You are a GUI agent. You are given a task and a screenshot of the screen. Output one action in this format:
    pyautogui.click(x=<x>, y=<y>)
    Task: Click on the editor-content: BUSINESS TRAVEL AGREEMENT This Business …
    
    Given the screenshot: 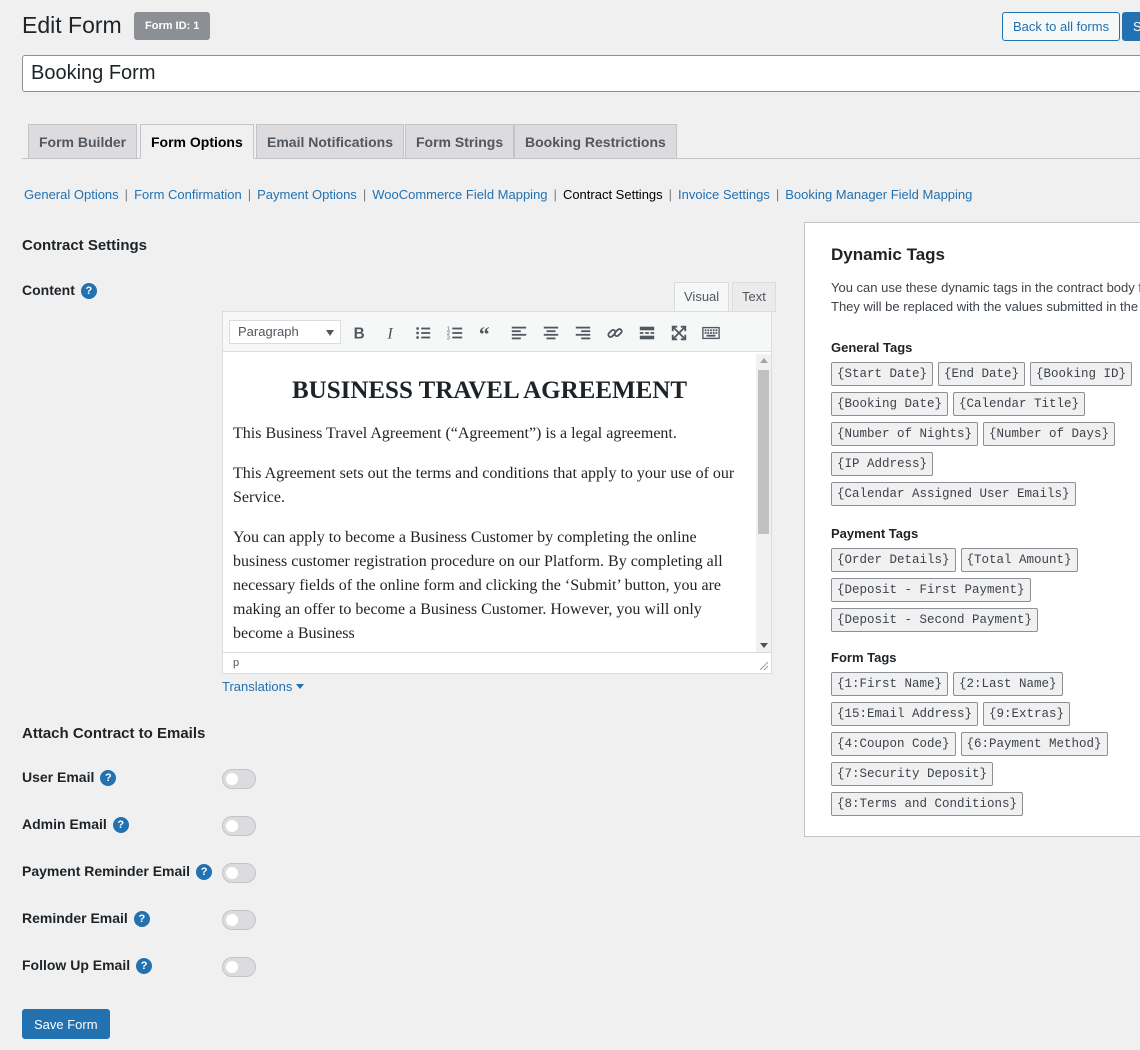 What is the action you would take?
    pyautogui.click(x=489, y=503)
    